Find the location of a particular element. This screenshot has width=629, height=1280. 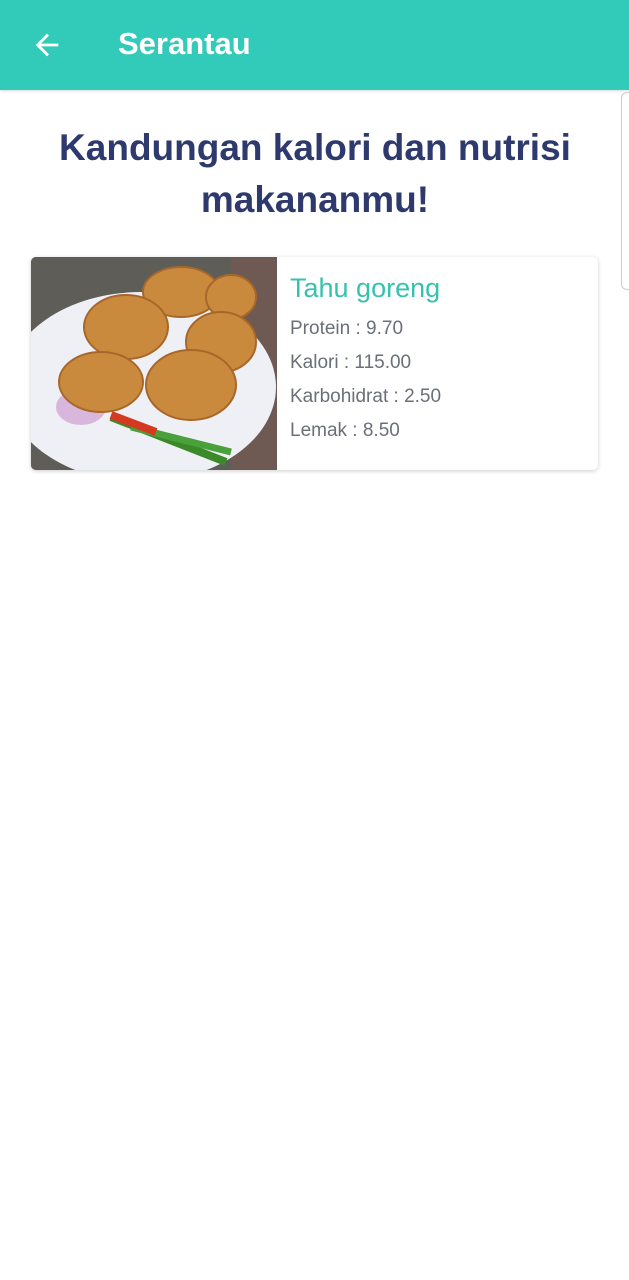

app-title: Serantau is located at coordinates (184, 43).